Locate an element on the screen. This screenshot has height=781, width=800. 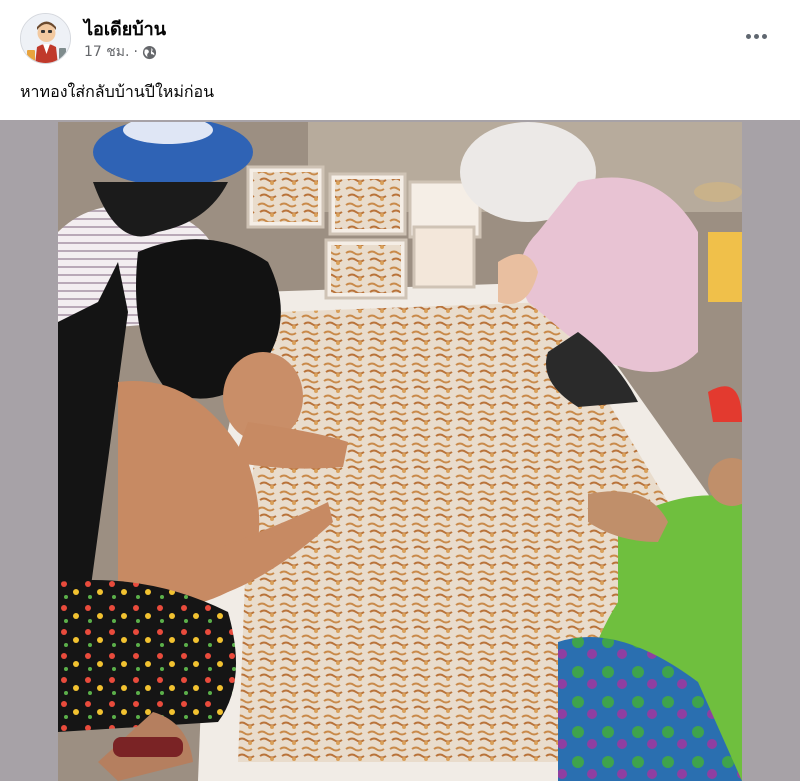
more-dots-icon is located at coordinates (748, 36).